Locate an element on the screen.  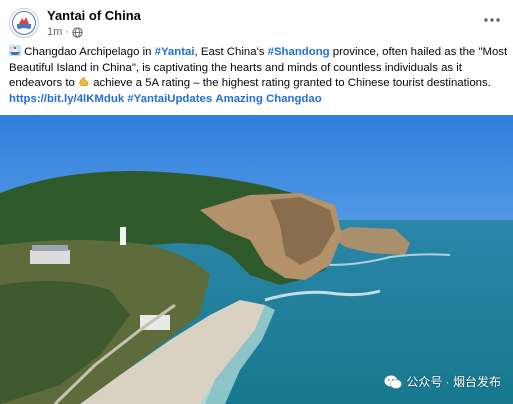
watermark-text: 公众号 · 烟台发布 is located at coordinates (453, 382).